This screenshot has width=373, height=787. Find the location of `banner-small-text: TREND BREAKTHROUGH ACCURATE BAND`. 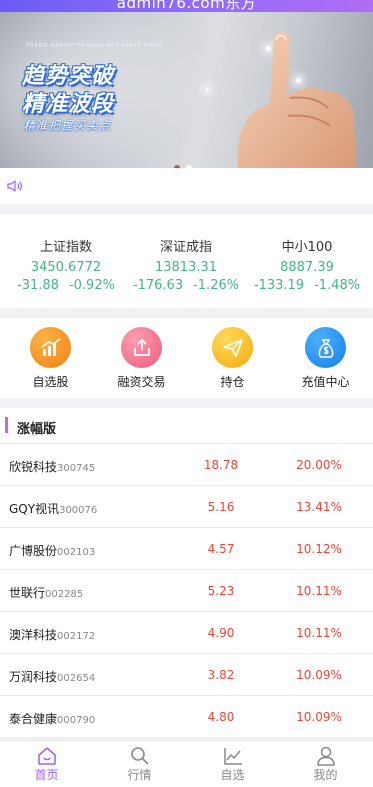

banner-small-text: TREND BREAKTHROUGH ACCURATE BAND is located at coordinates (94, 46).